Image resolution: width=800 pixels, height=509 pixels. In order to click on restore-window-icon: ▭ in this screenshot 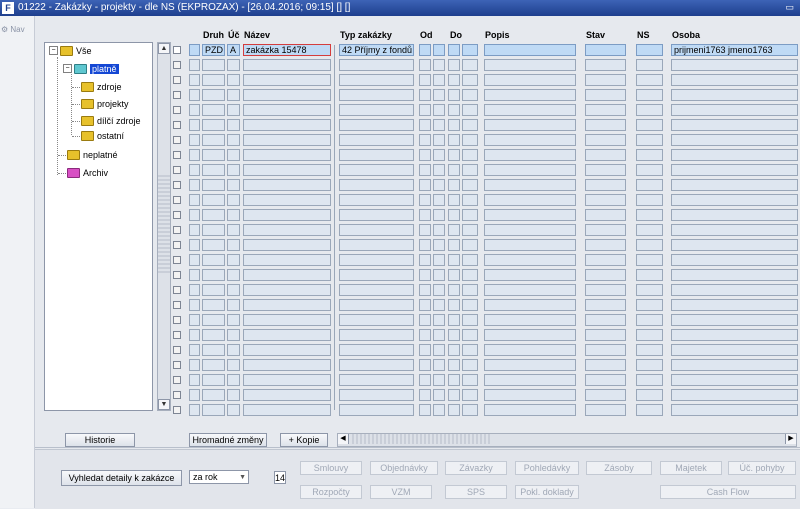, I will do `click(789, 7)`.